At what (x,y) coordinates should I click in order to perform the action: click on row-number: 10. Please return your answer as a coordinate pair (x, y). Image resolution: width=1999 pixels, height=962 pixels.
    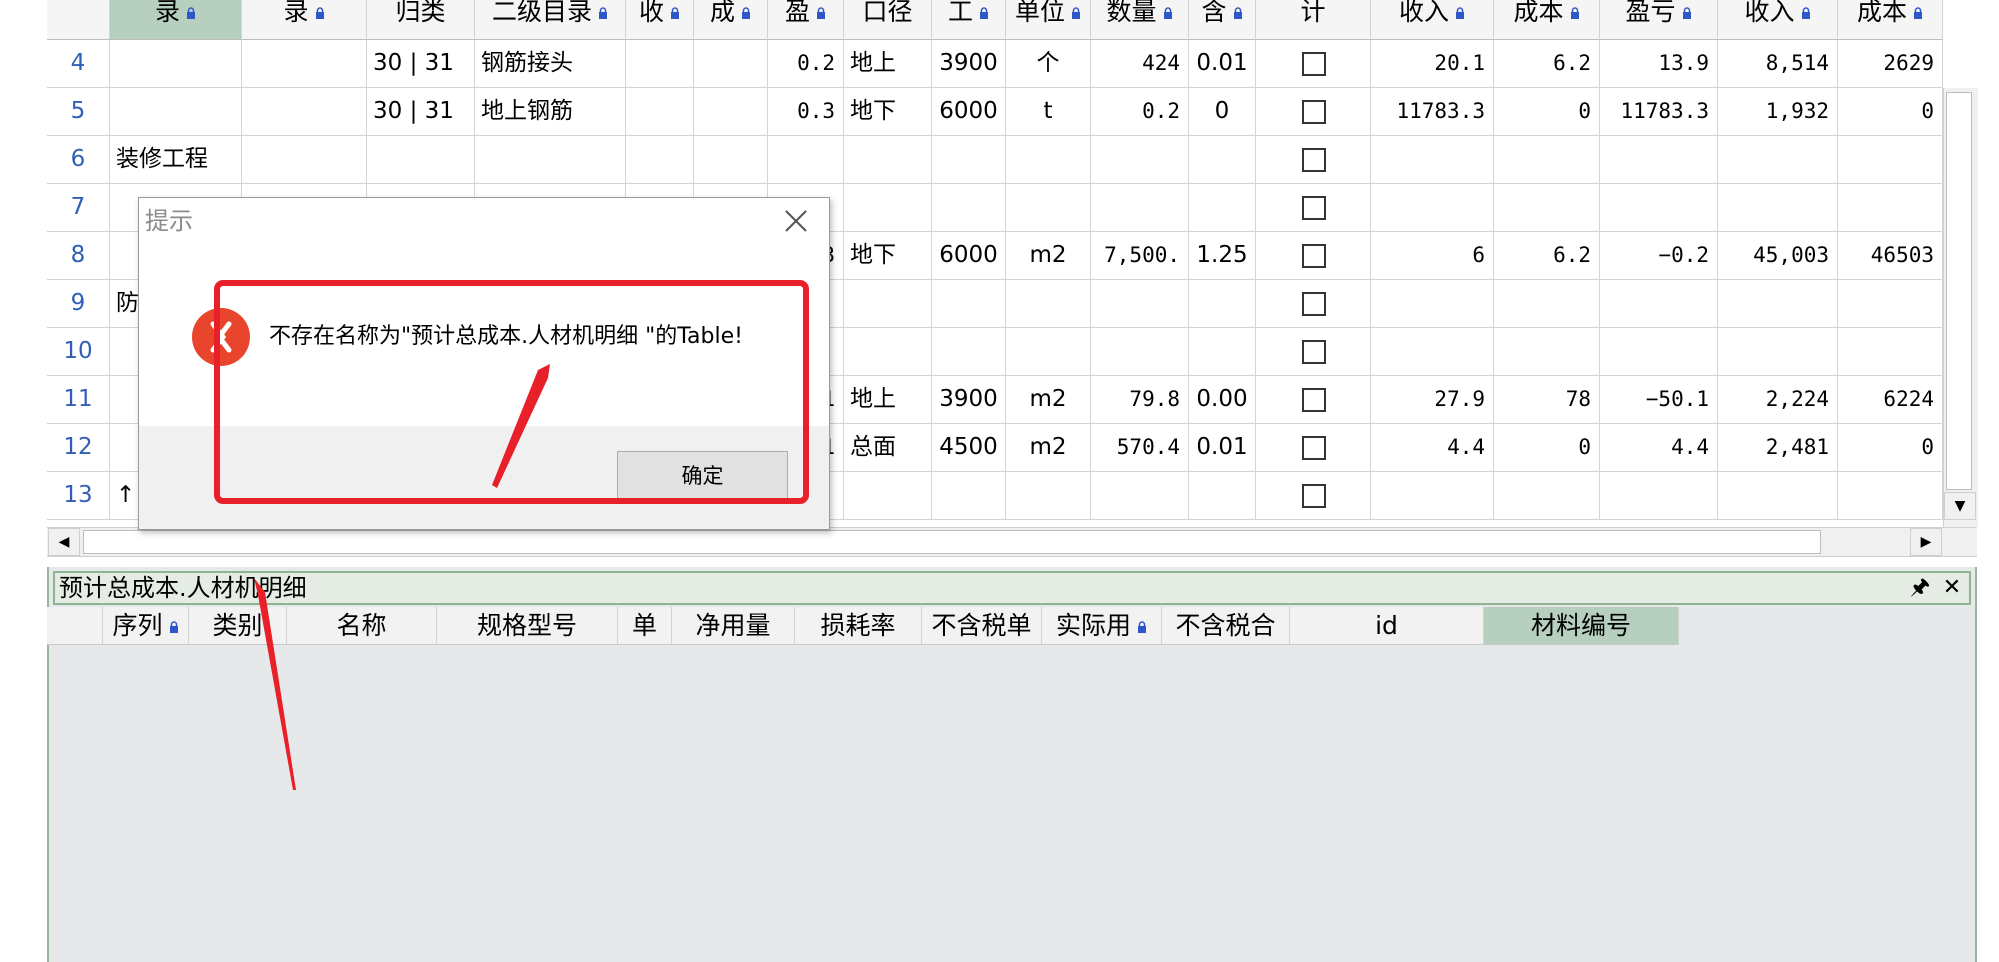
    Looking at the image, I should click on (78, 352).